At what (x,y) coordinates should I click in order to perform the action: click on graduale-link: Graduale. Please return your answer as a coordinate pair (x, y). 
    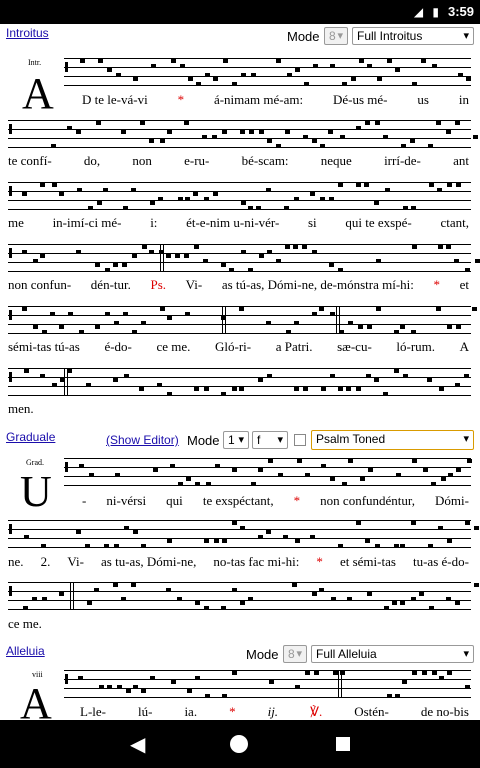
    Looking at the image, I should click on (30, 437).